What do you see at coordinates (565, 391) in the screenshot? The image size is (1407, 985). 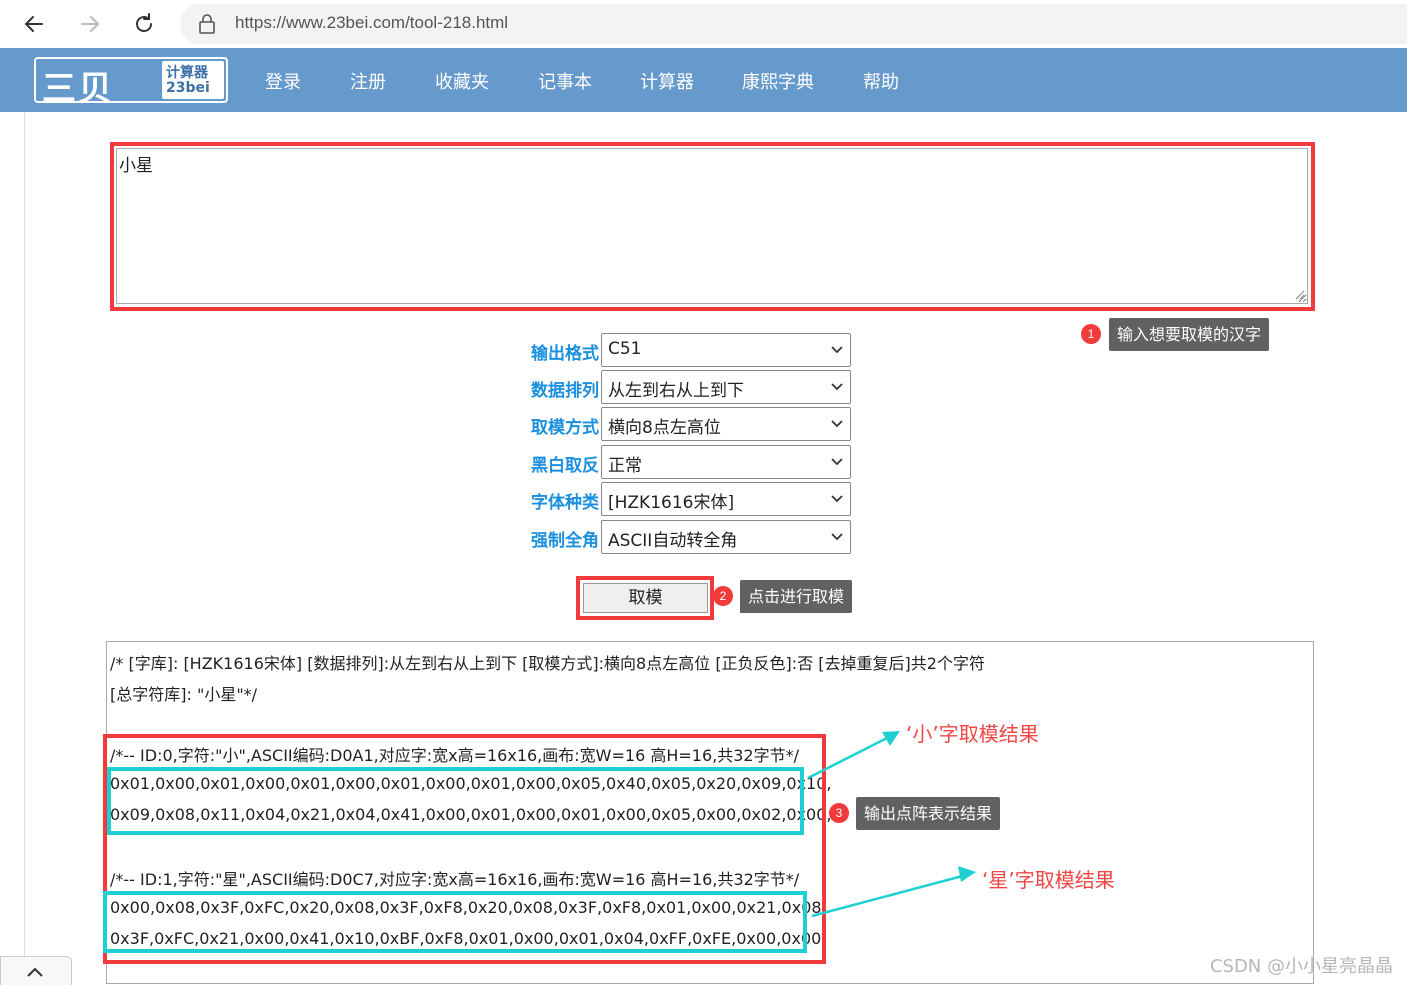 I see `label-data-order: 数据排列` at bounding box center [565, 391].